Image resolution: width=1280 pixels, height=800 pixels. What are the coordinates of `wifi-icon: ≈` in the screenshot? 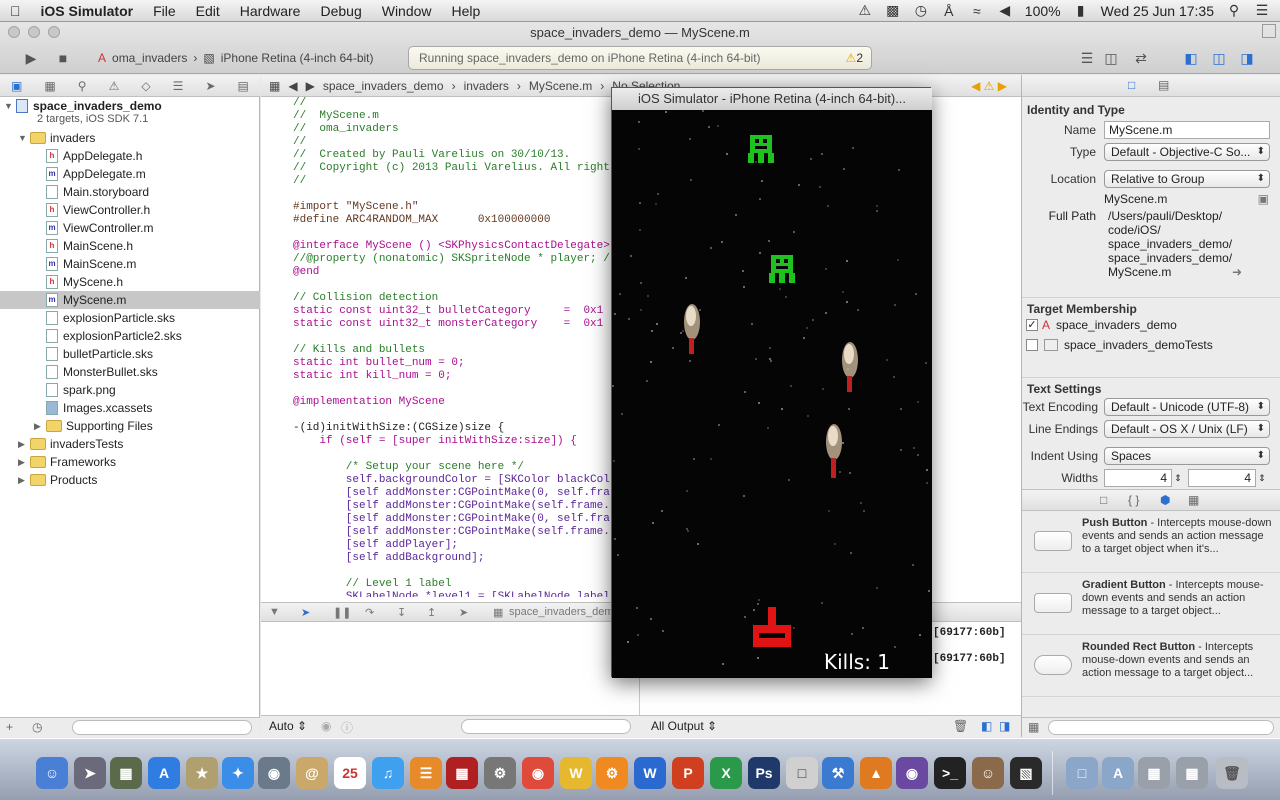 It's located at (977, 11).